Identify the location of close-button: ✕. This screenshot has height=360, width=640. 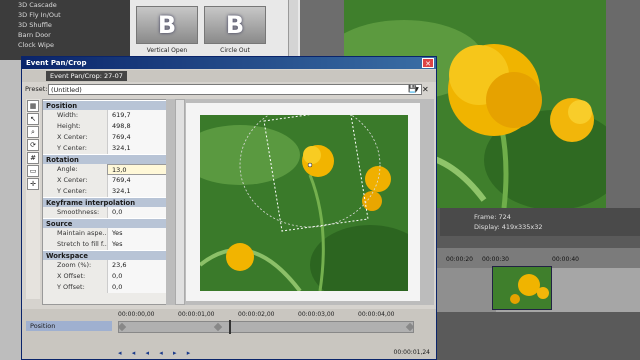
(428, 63).